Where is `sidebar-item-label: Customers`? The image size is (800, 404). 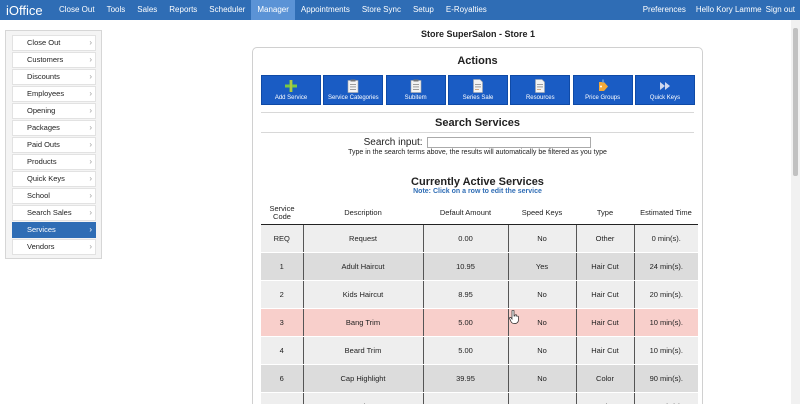
sidebar-item-label: Customers is located at coordinates (45, 59).